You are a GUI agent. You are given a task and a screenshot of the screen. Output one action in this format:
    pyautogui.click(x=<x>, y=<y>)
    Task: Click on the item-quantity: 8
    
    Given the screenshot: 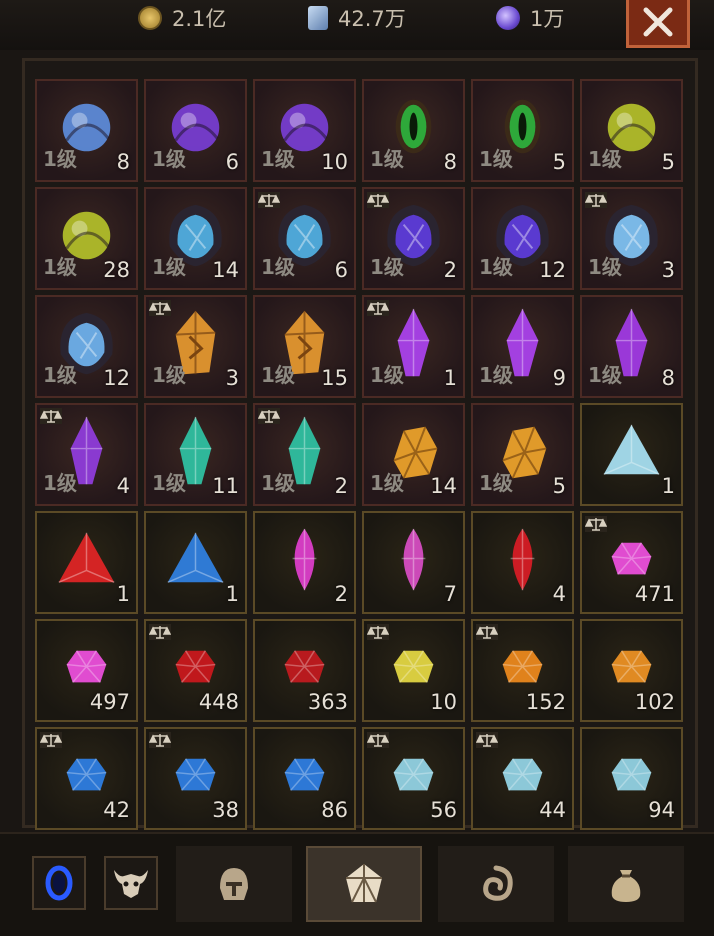 What is the action you would take?
    pyautogui.click(x=123, y=162)
    